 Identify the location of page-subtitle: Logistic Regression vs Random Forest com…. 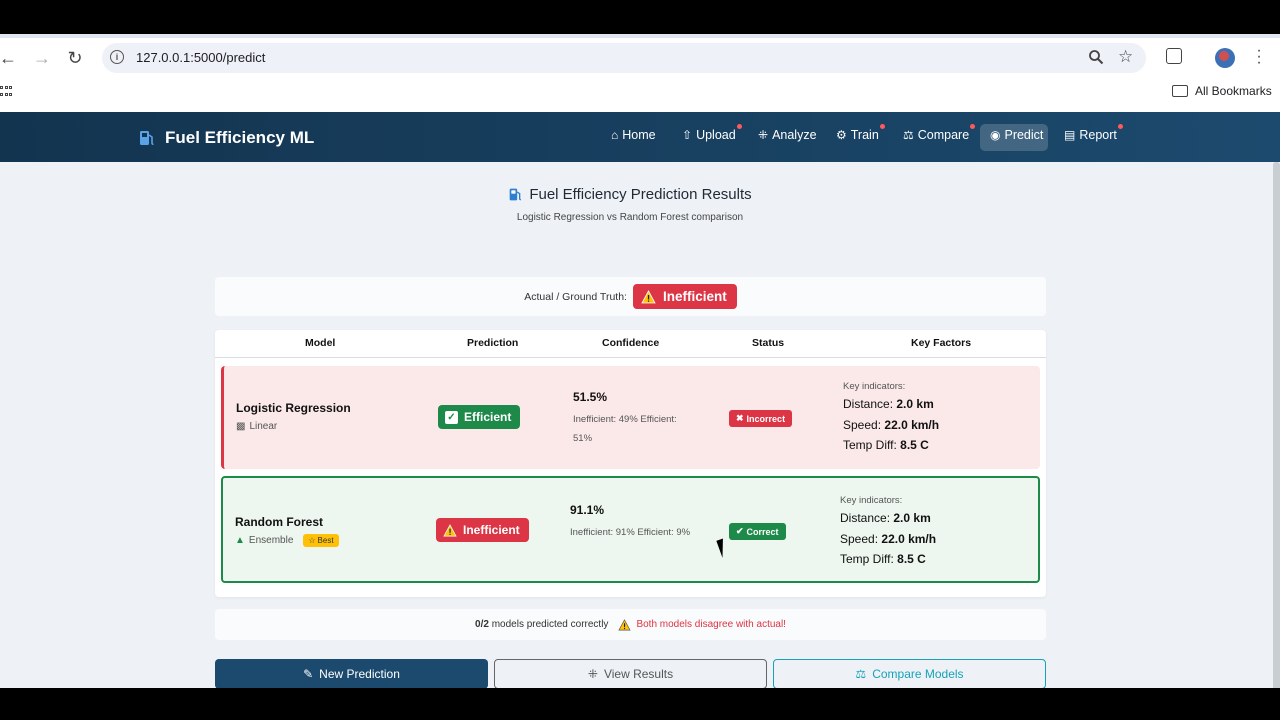
(630, 217).